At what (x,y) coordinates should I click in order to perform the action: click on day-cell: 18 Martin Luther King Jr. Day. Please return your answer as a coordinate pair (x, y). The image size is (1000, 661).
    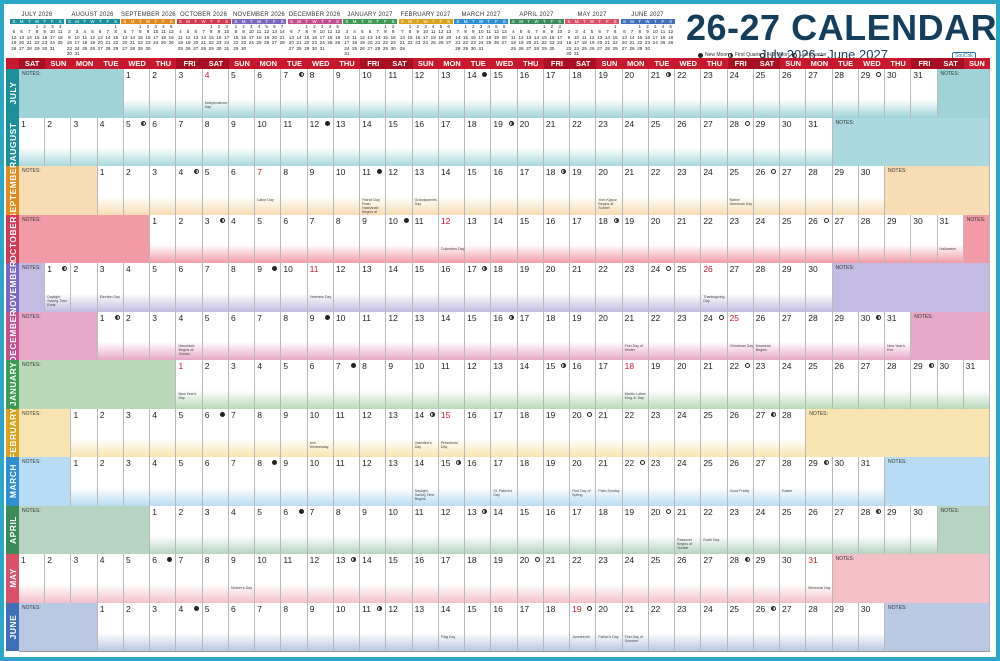
    Looking at the image, I should click on (635, 384).